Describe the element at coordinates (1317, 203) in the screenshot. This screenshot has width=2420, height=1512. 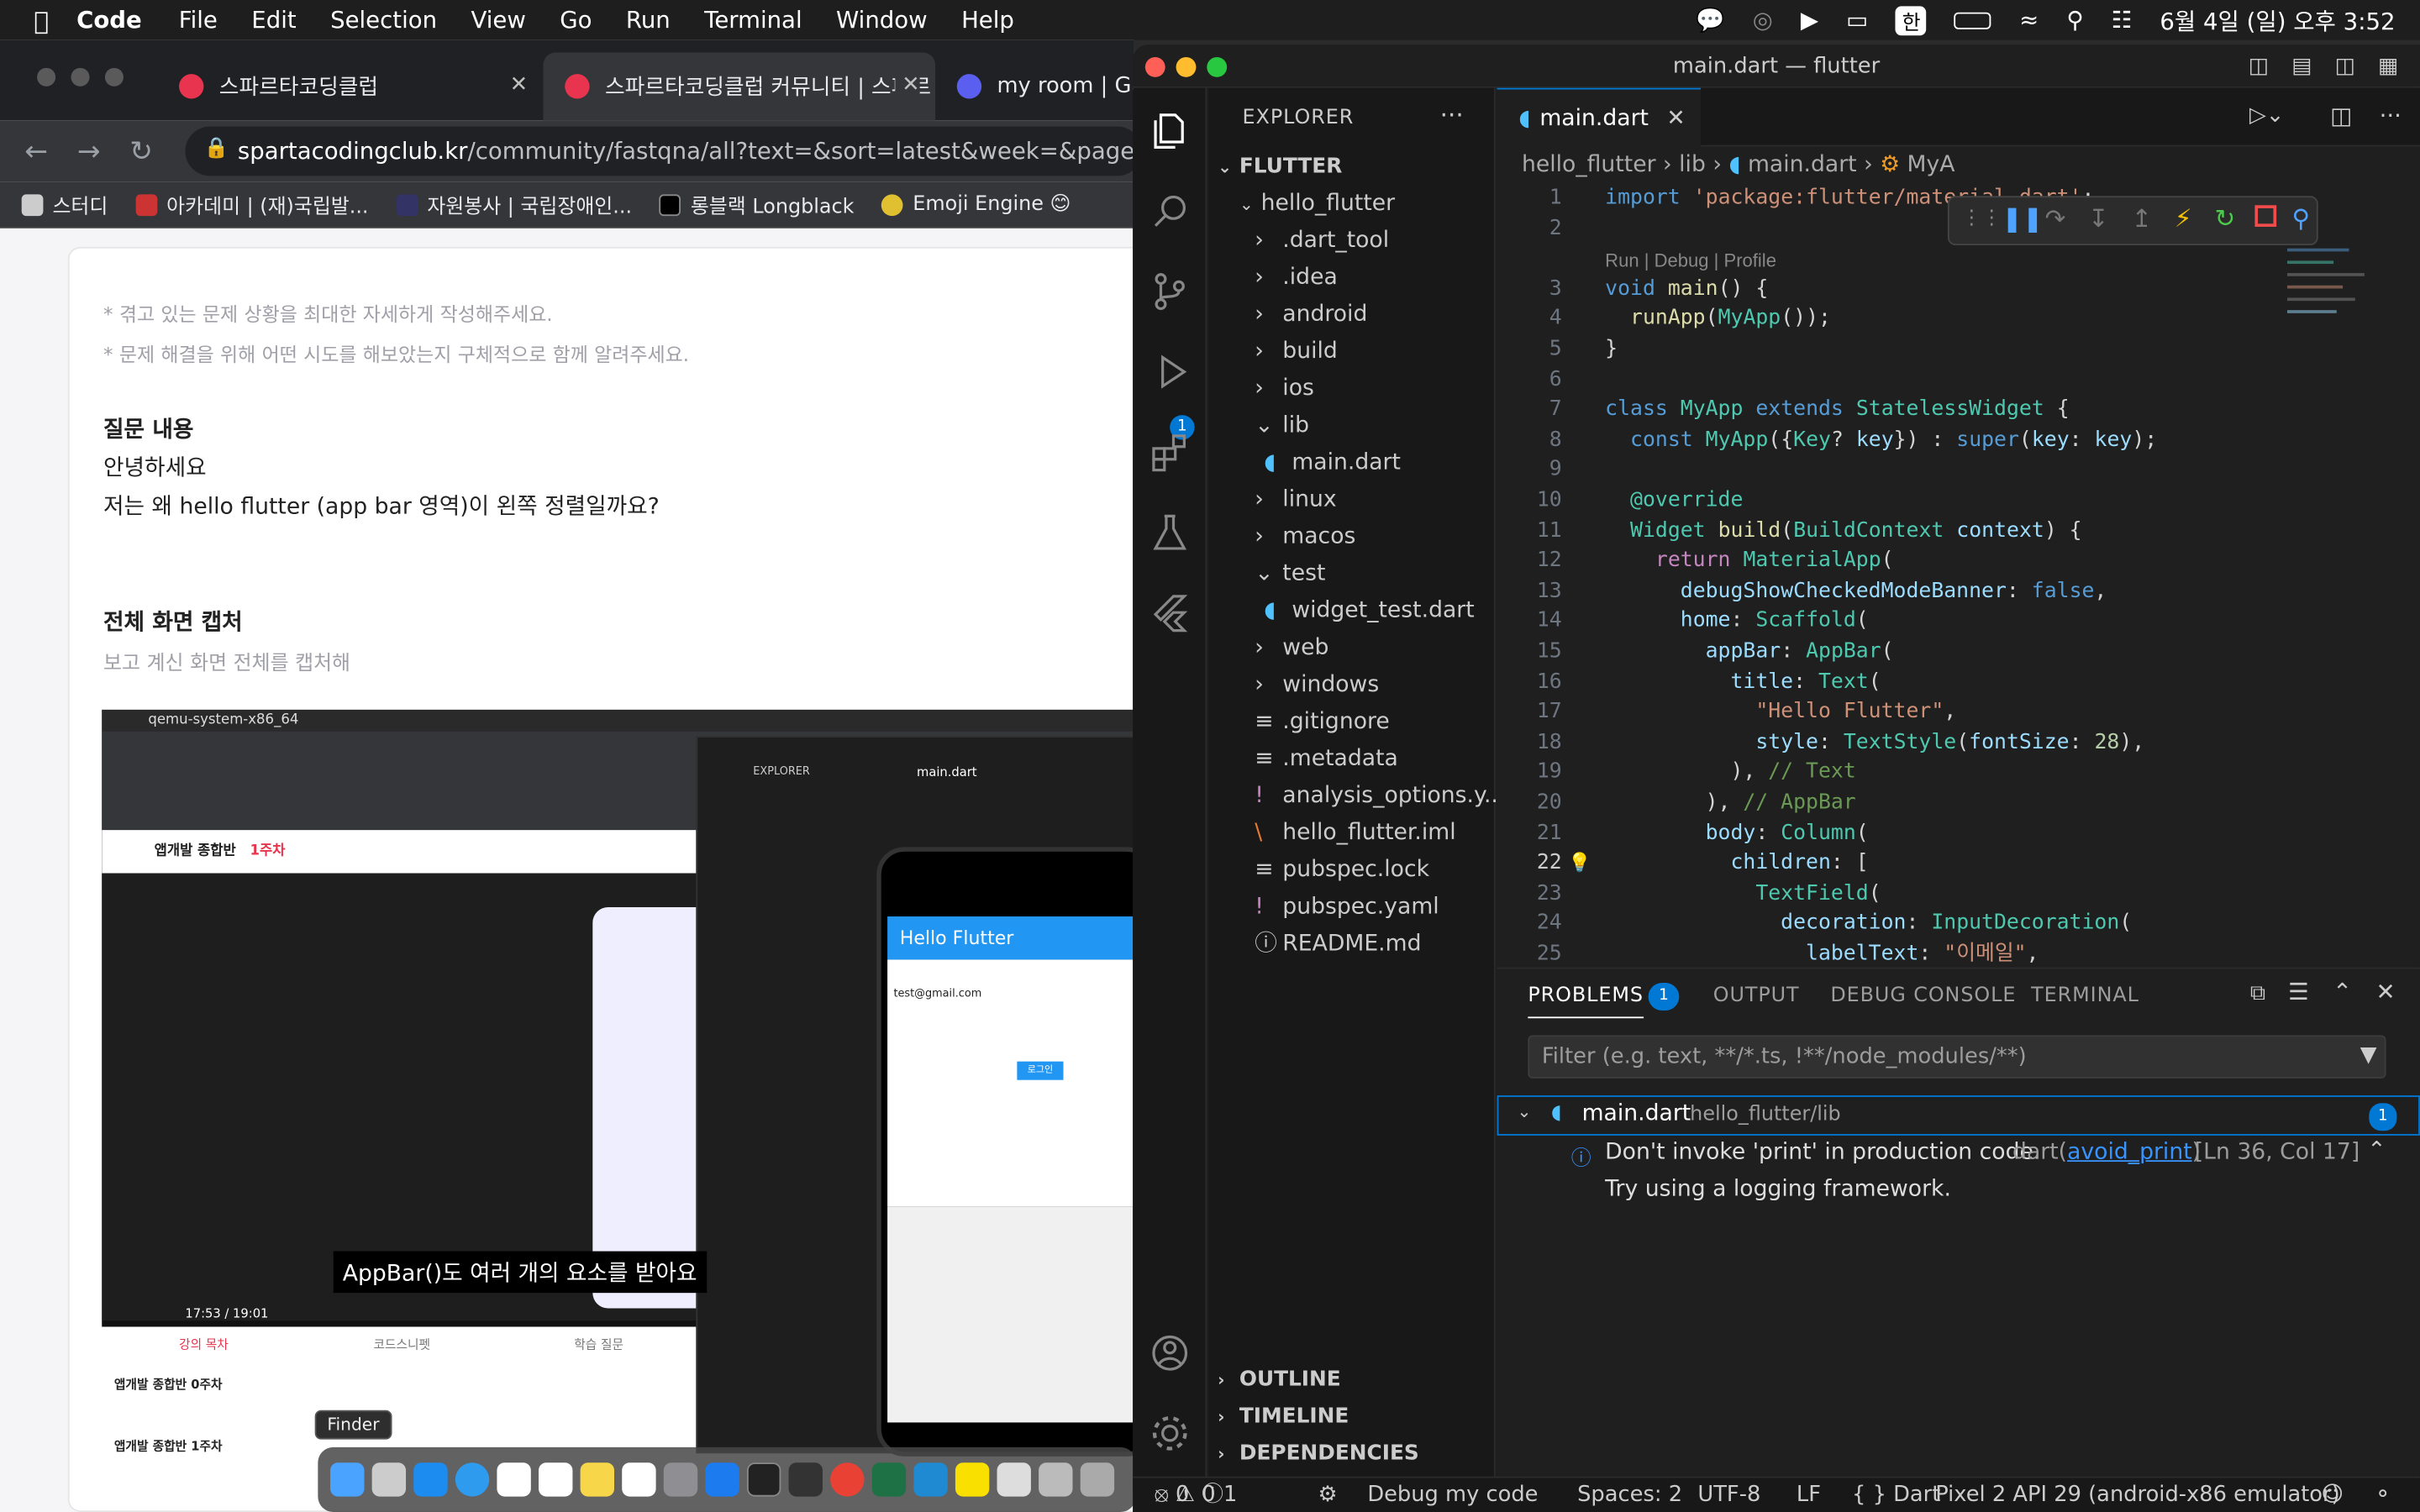
I see `tree-item-hello-flutter: ⌄ hello_flutter` at that location.